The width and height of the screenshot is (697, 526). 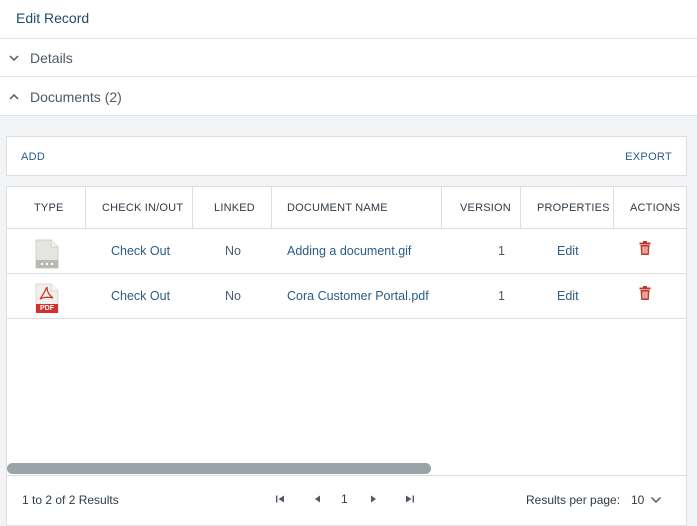 What do you see at coordinates (76, 97) in the screenshot?
I see `section-documents-label: Documents (2)` at bounding box center [76, 97].